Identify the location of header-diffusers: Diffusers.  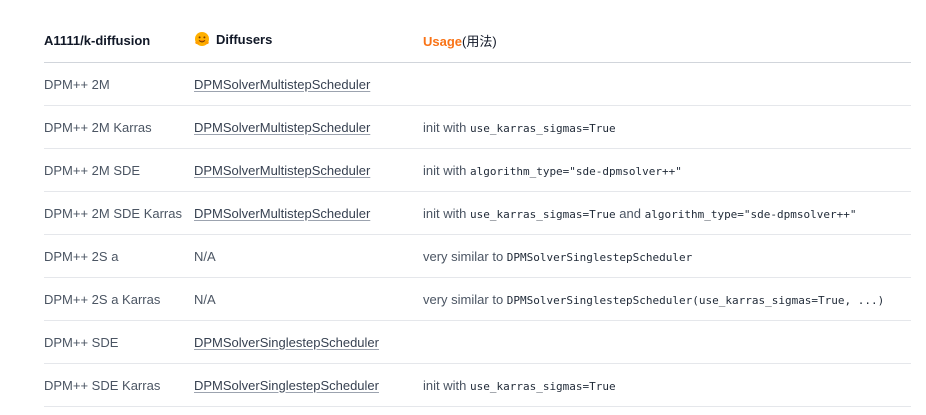
(308, 41).